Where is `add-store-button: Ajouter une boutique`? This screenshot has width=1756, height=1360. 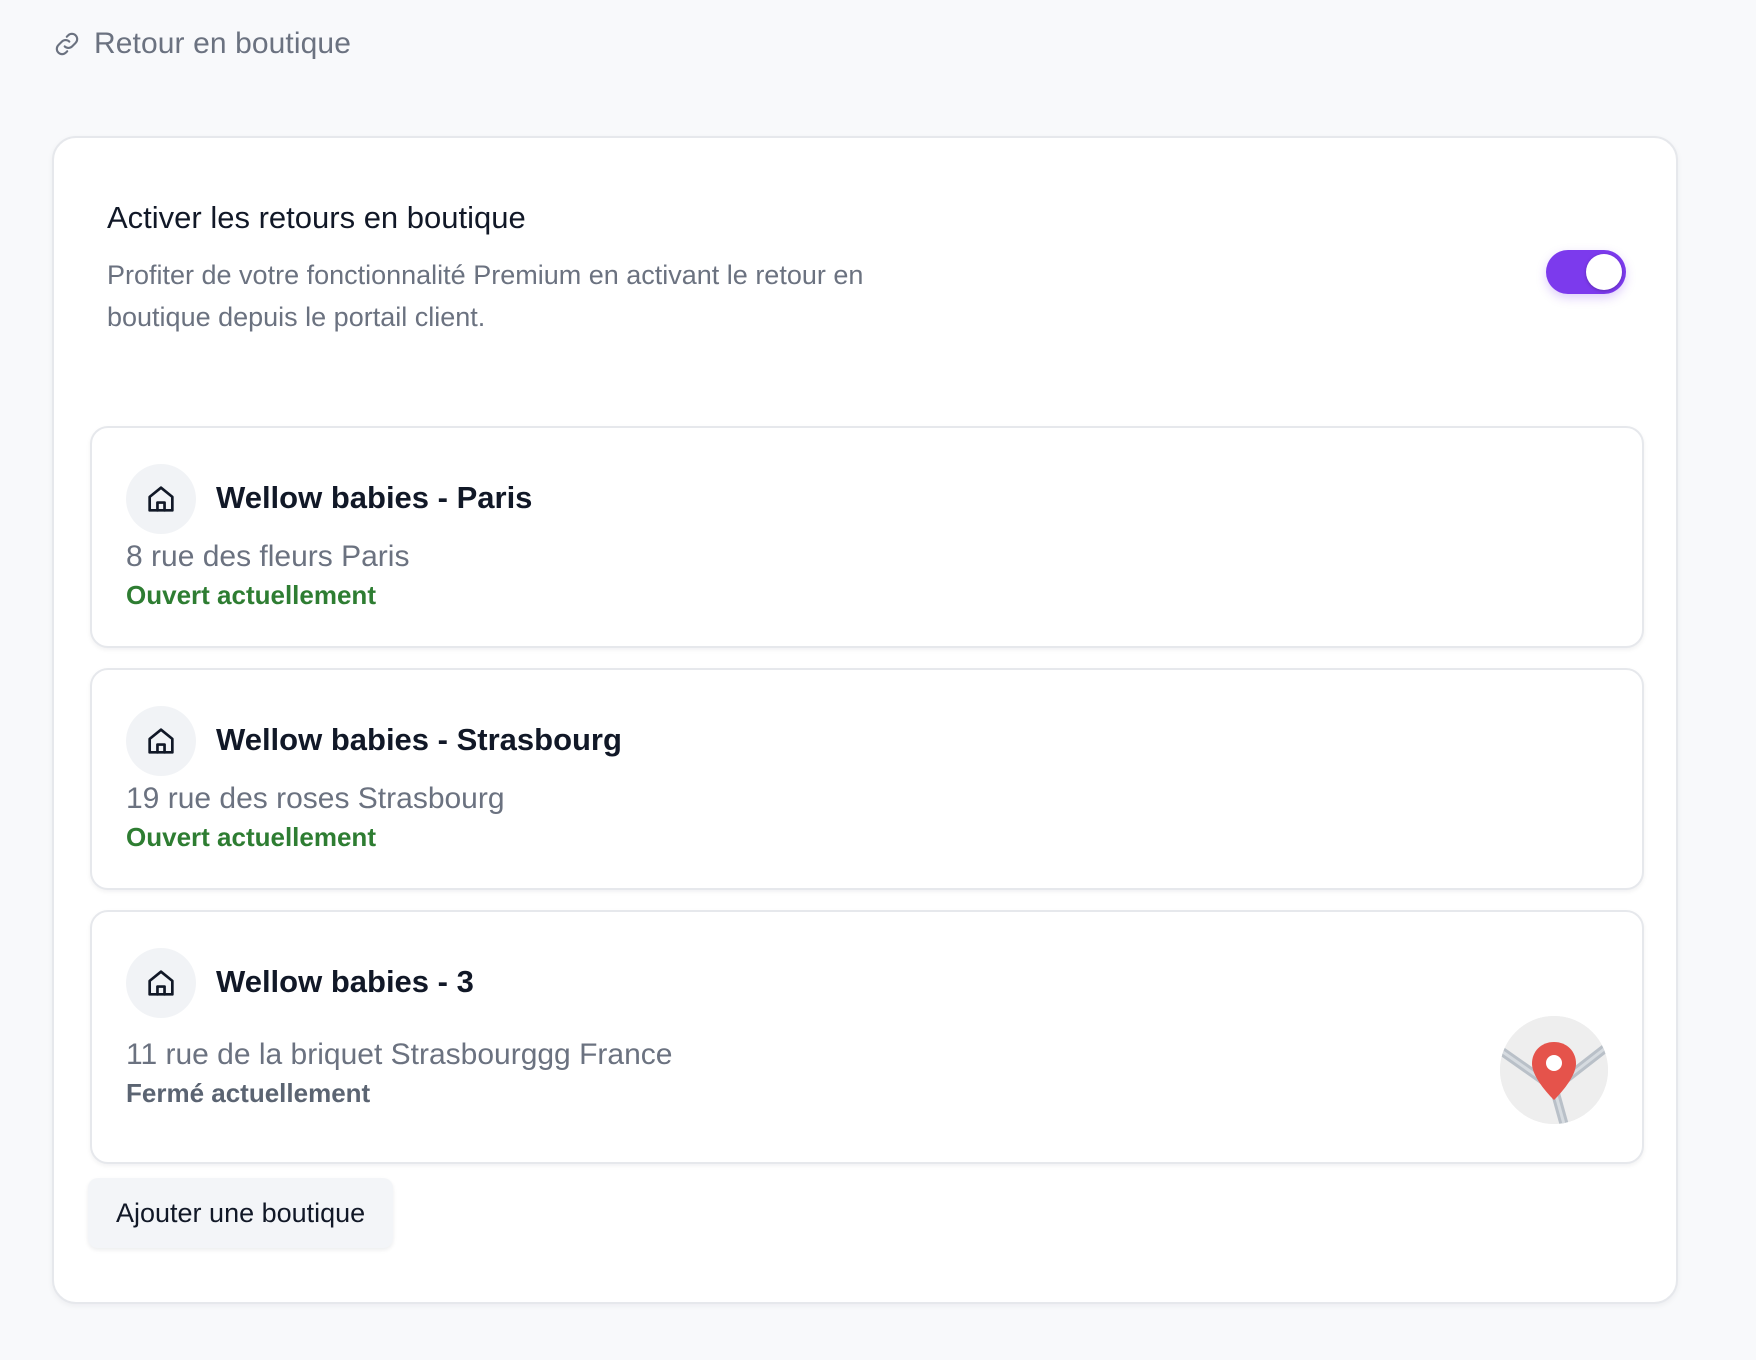
add-store-button: Ajouter une boutique is located at coordinates (241, 1213).